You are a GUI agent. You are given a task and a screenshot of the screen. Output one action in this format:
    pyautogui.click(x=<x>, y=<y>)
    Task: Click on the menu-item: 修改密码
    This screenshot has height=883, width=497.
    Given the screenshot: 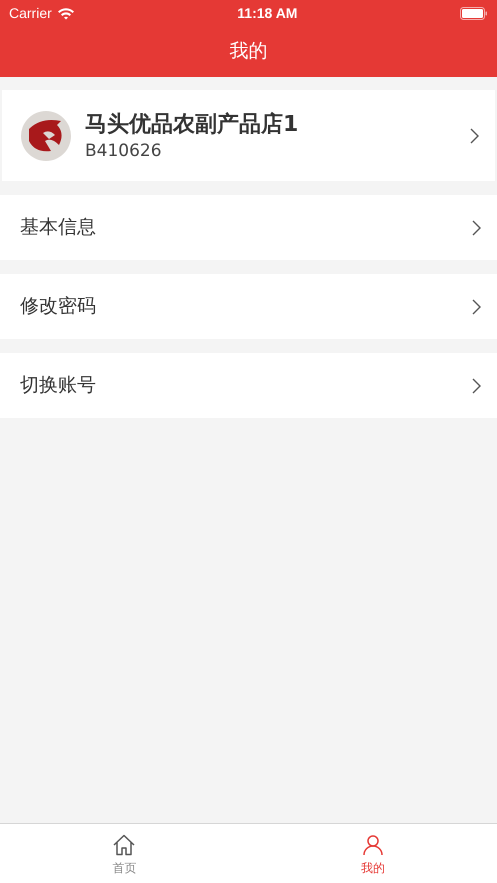 What is the action you would take?
    pyautogui.click(x=248, y=306)
    